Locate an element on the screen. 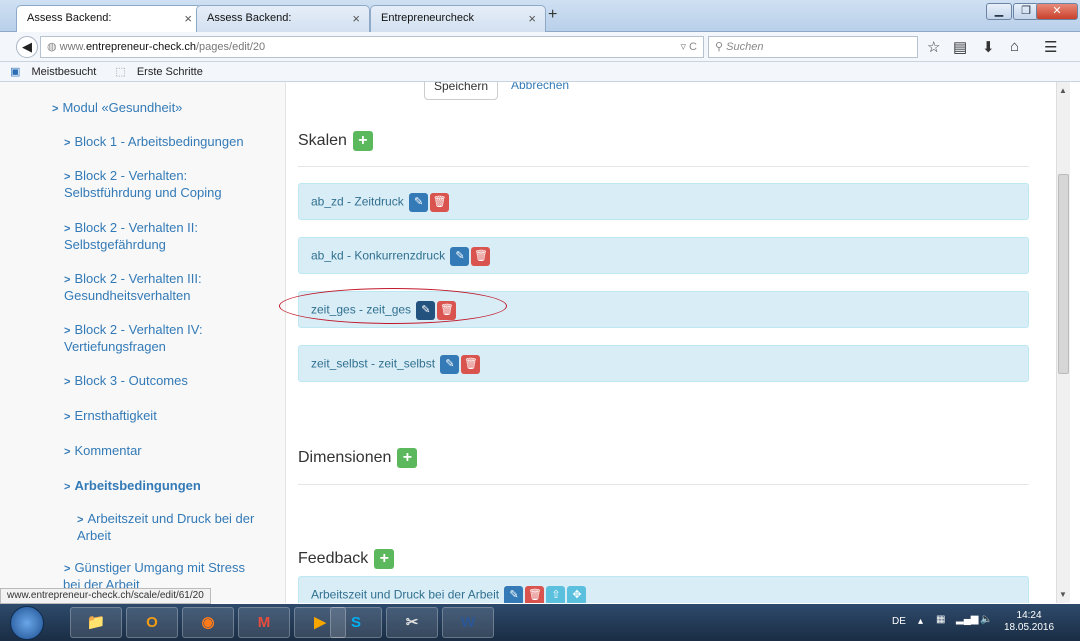 The width and height of the screenshot is (1080, 641). tab-2: Assess Backend: × is located at coordinates (283, 18).